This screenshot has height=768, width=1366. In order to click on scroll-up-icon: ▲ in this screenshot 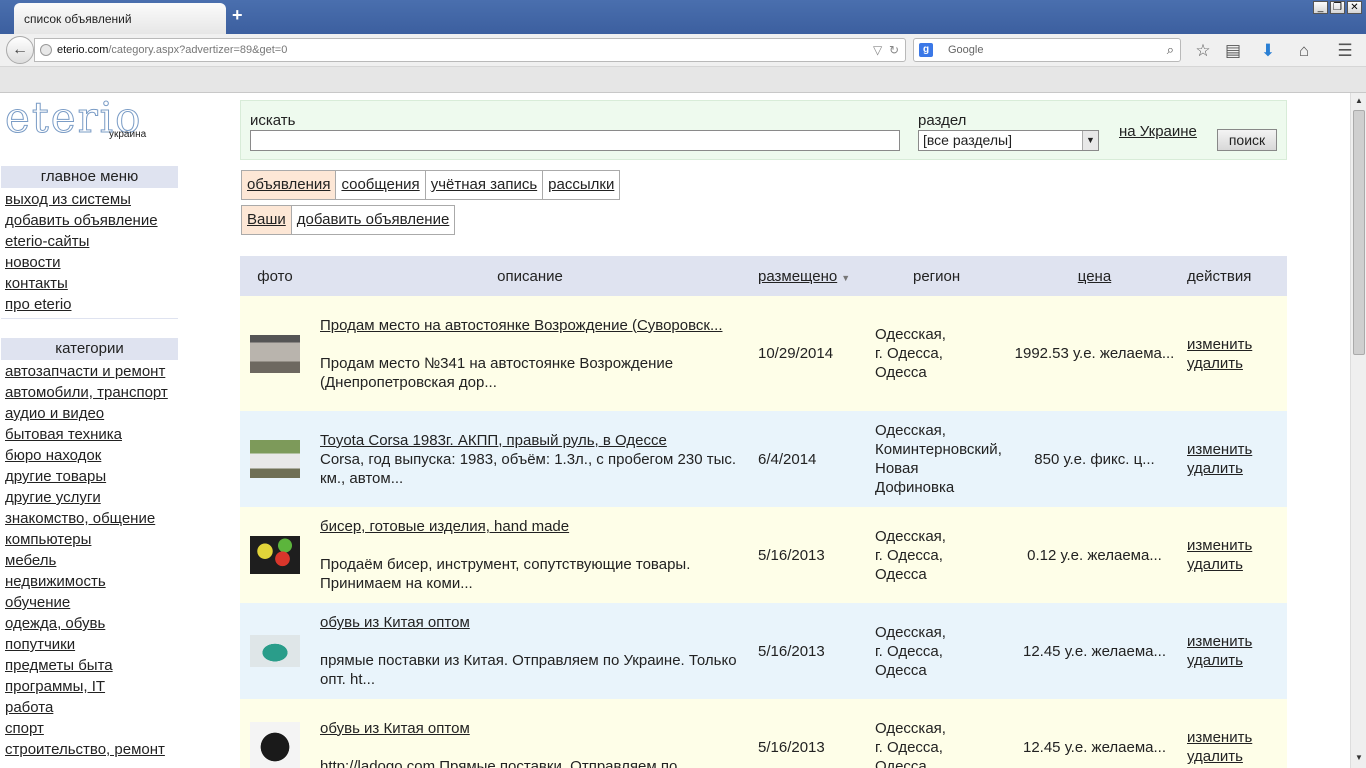, I will do `click(1359, 102)`.